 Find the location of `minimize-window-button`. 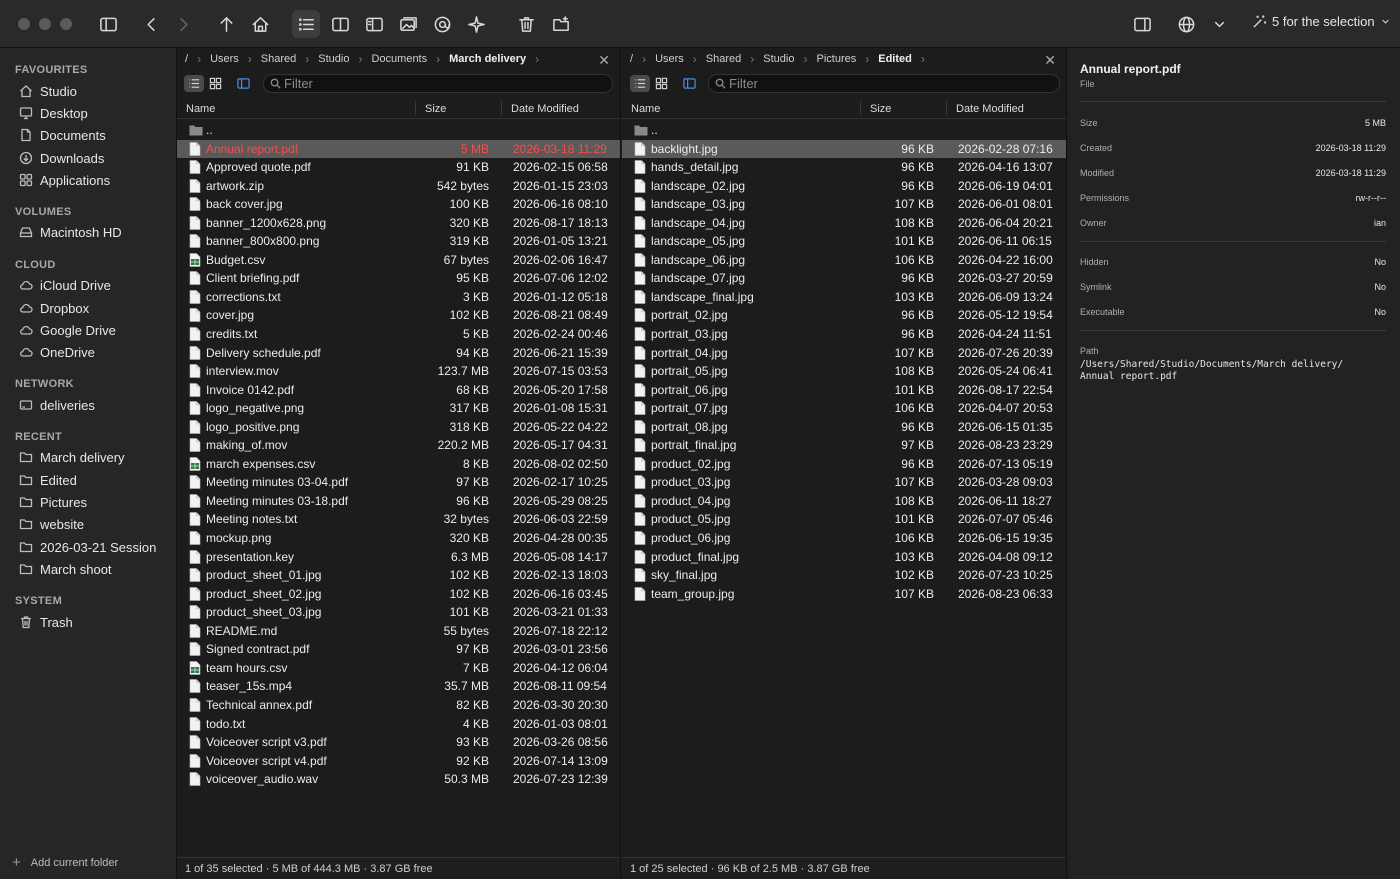

minimize-window-button is located at coordinates (45, 23).